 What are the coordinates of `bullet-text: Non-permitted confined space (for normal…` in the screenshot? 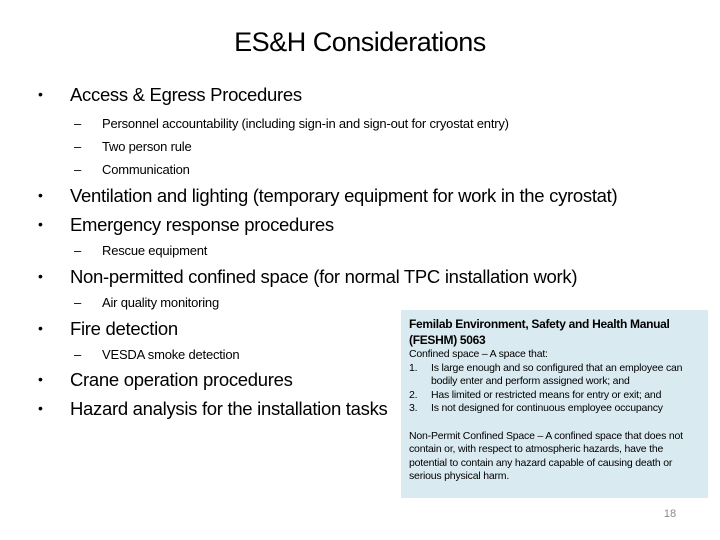 It's located at (324, 276).